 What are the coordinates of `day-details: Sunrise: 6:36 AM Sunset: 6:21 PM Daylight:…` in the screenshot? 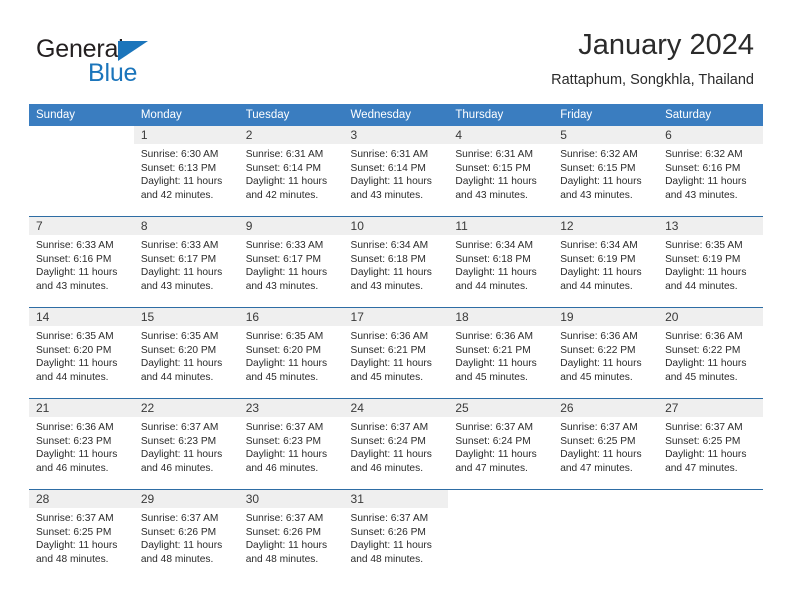 It's located at (500, 355).